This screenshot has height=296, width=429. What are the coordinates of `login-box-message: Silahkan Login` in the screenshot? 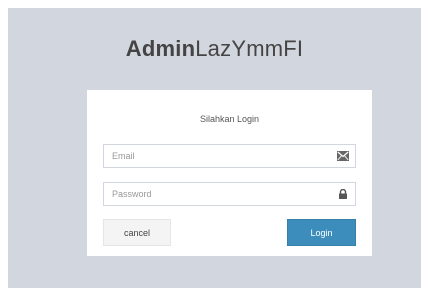 It's located at (229, 119).